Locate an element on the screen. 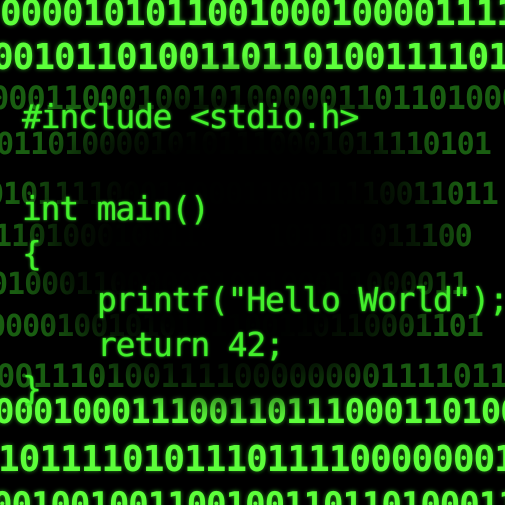 The width and height of the screenshot is (505, 505). open-brace: { is located at coordinates (32, 253).